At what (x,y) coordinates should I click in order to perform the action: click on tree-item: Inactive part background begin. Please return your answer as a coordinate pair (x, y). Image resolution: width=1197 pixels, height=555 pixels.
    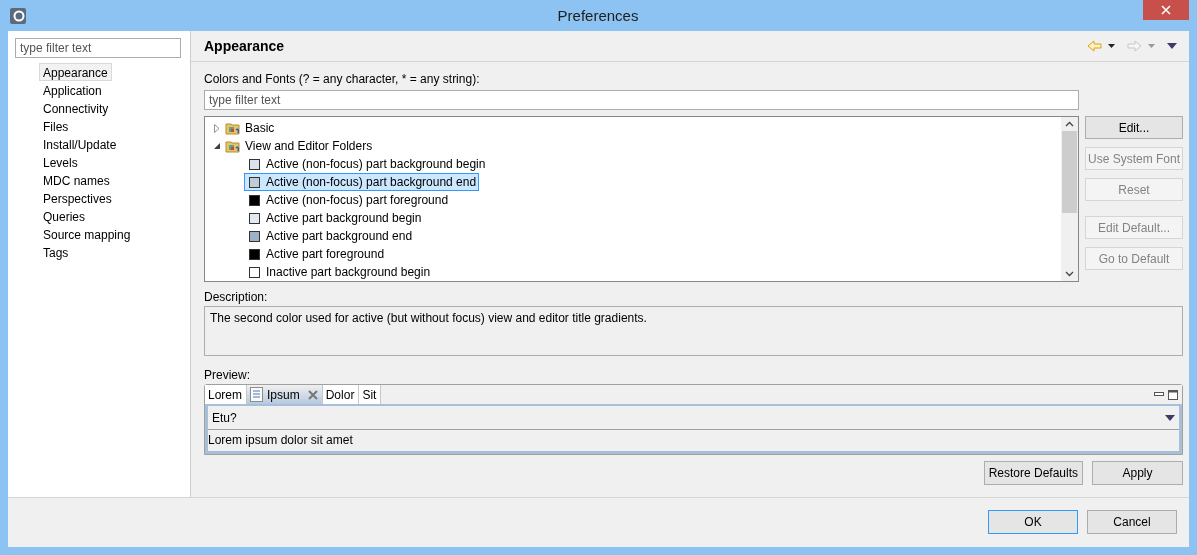
    Looking at the image, I should click on (339, 272).